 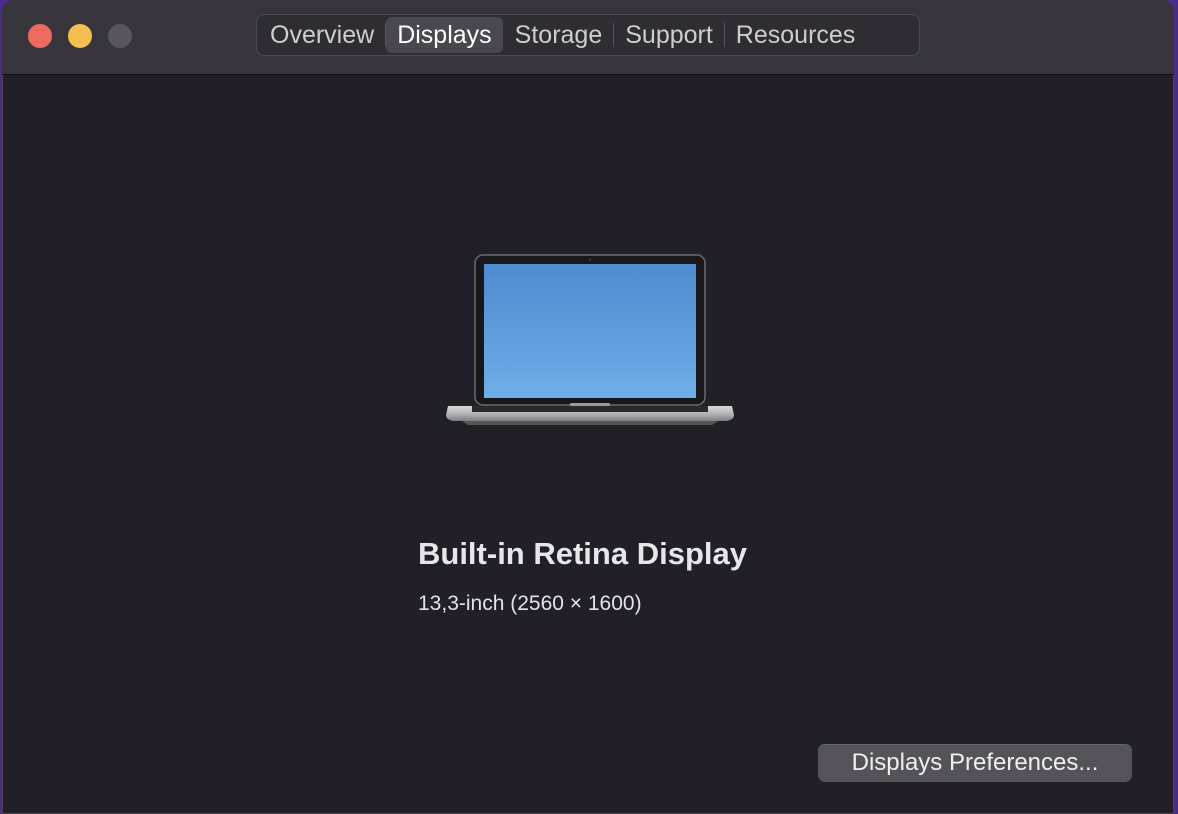 What do you see at coordinates (120, 36) in the screenshot?
I see `zoom-button` at bounding box center [120, 36].